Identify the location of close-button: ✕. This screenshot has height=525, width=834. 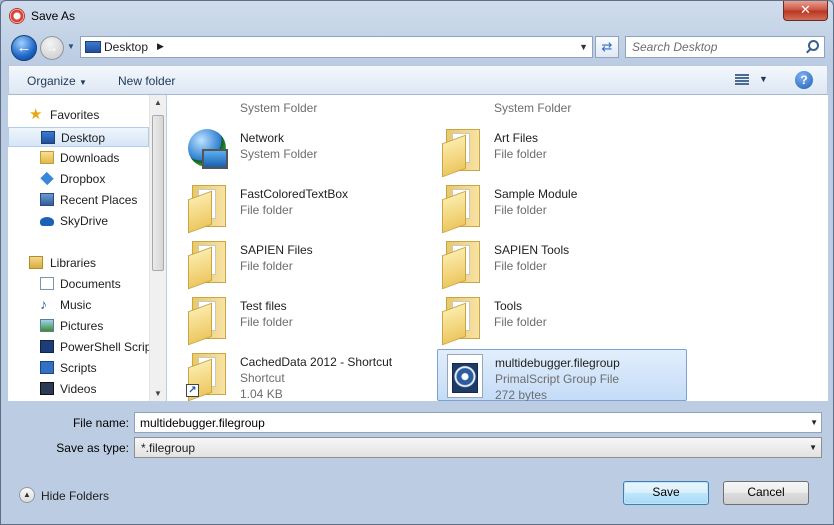
(805, 11).